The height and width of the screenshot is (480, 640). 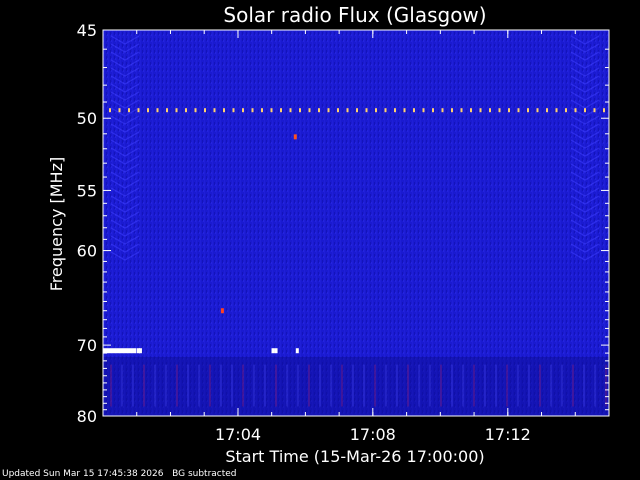 I want to click on y-tick-label: 45, so click(x=87, y=30).